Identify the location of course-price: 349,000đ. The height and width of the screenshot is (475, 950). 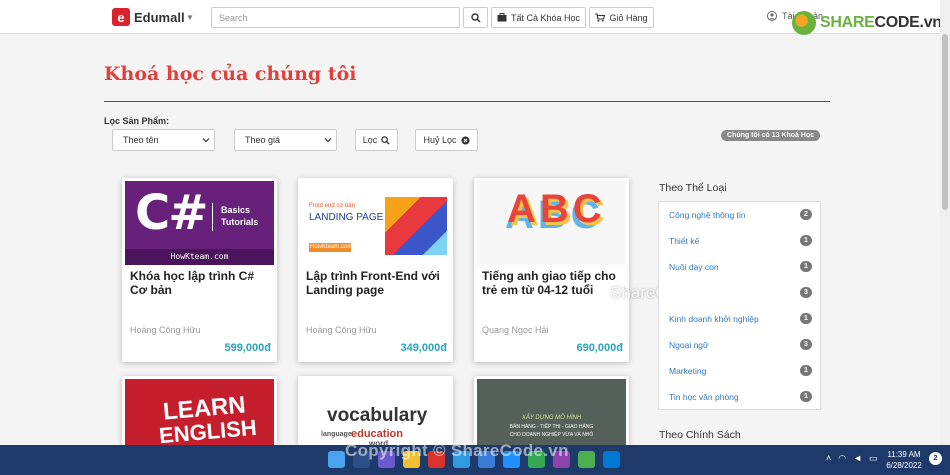
(423, 348).